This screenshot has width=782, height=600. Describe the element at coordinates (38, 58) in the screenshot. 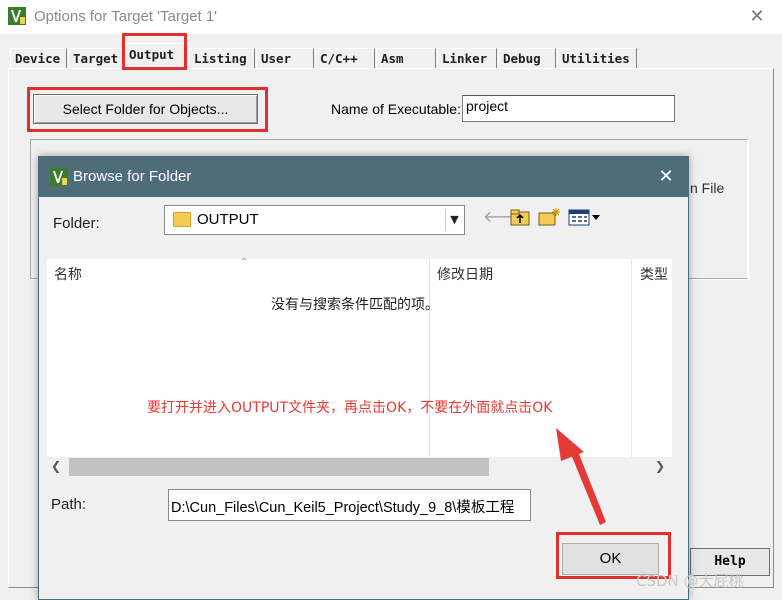

I see `tab-device: Device` at that location.